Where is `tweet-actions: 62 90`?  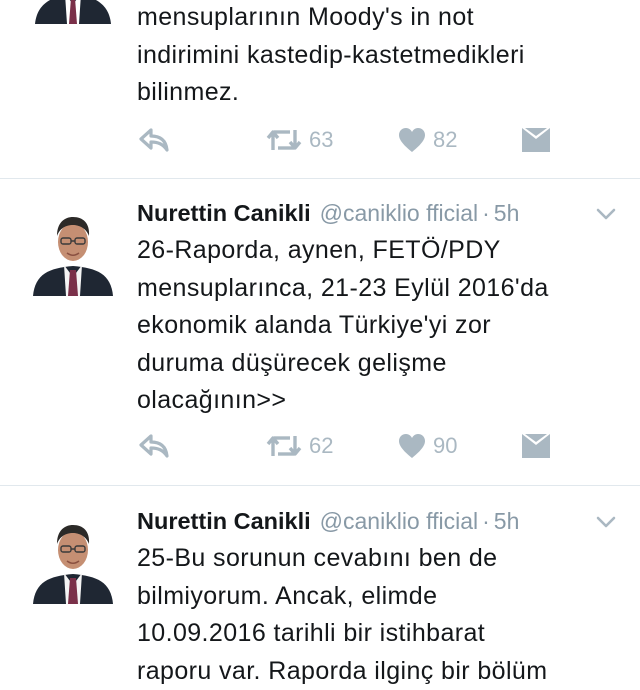 tweet-actions: 62 90 is located at coordinates (320, 446).